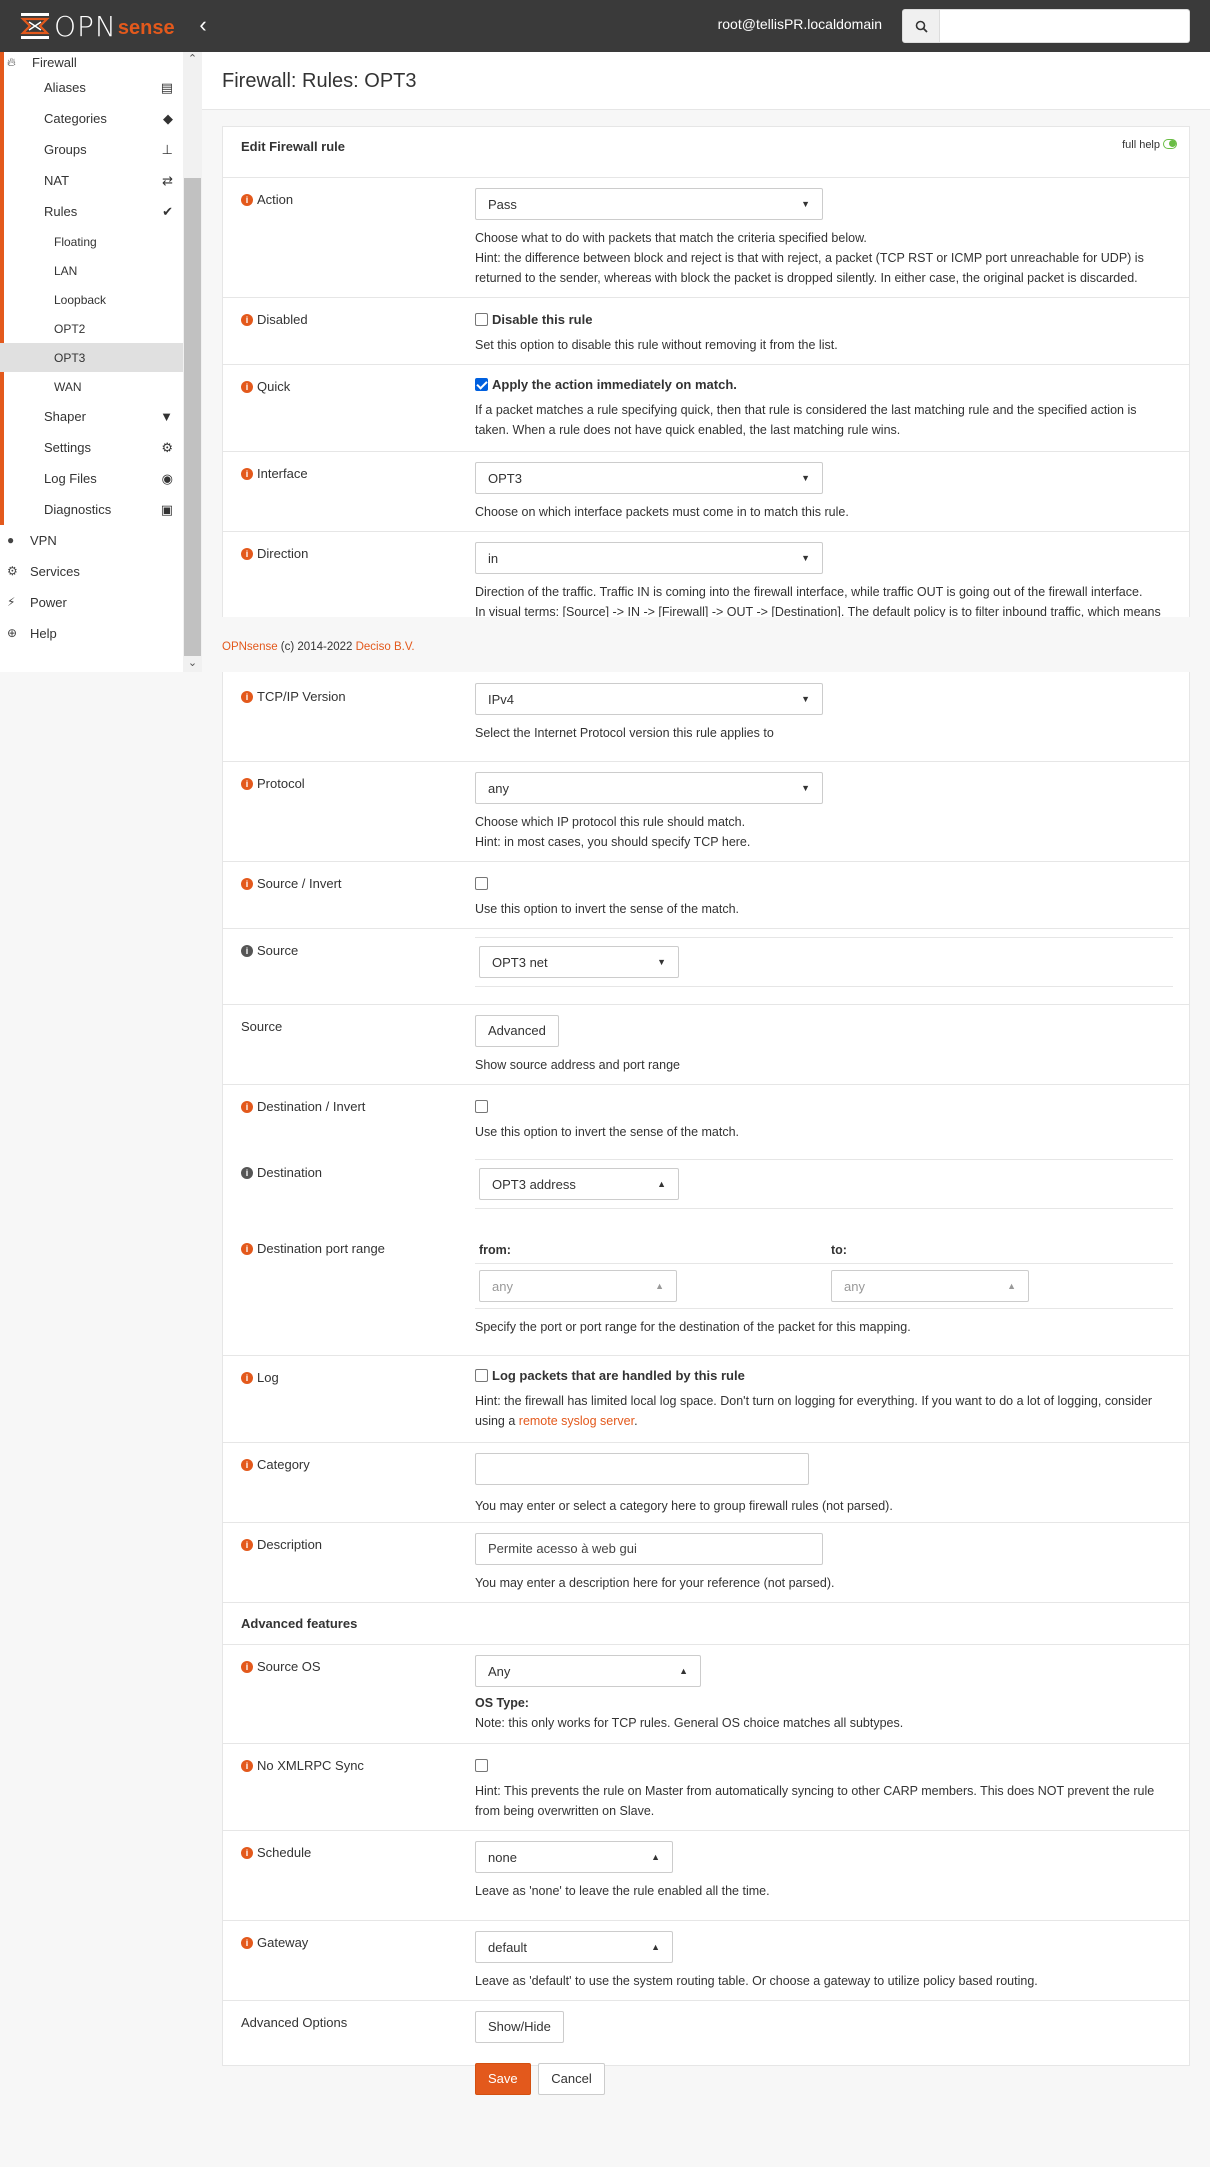 The image size is (1210, 2167). I want to click on footer-brand-link: OPNsense, so click(250, 647).